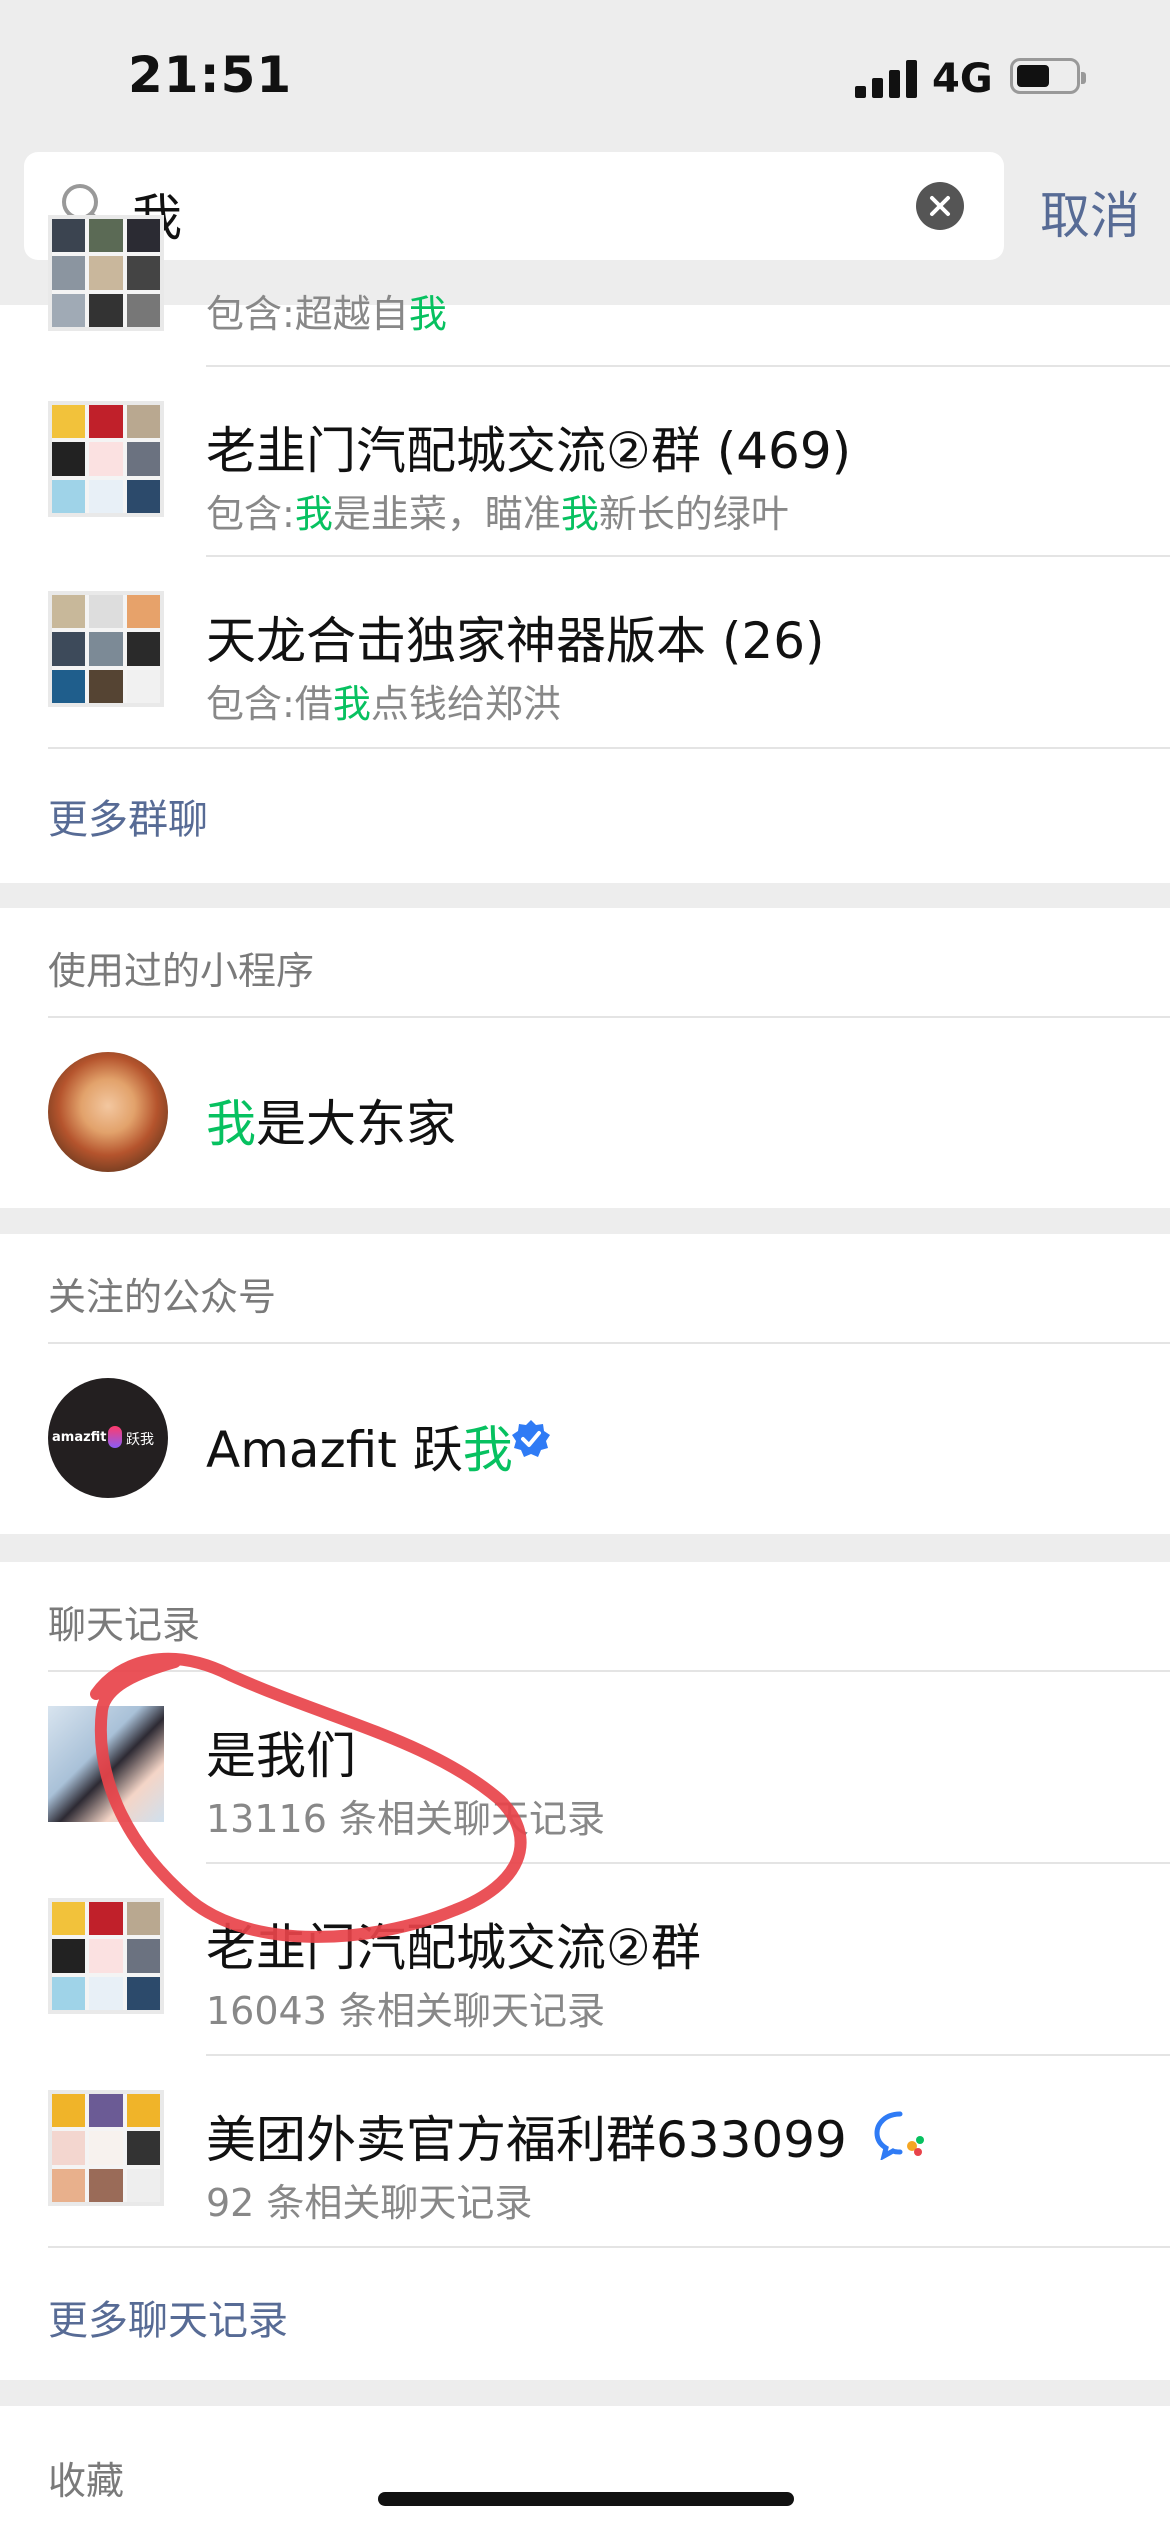 The image size is (1170, 2532). What do you see at coordinates (405, 1819) in the screenshot?
I see `chat-record-count: 13116 条相关聊天记录` at bounding box center [405, 1819].